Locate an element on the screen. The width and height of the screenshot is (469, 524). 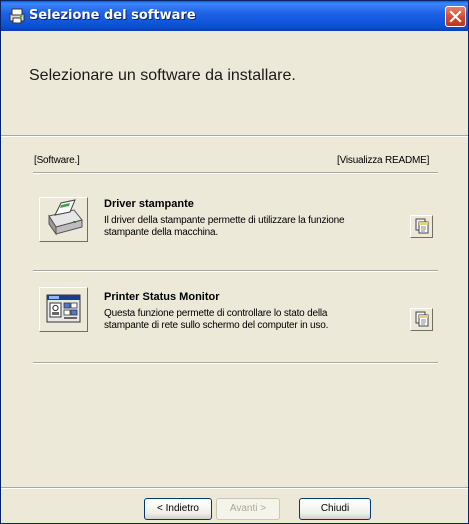
readme-column-label: [Visualizza README] is located at coordinates (383, 160).